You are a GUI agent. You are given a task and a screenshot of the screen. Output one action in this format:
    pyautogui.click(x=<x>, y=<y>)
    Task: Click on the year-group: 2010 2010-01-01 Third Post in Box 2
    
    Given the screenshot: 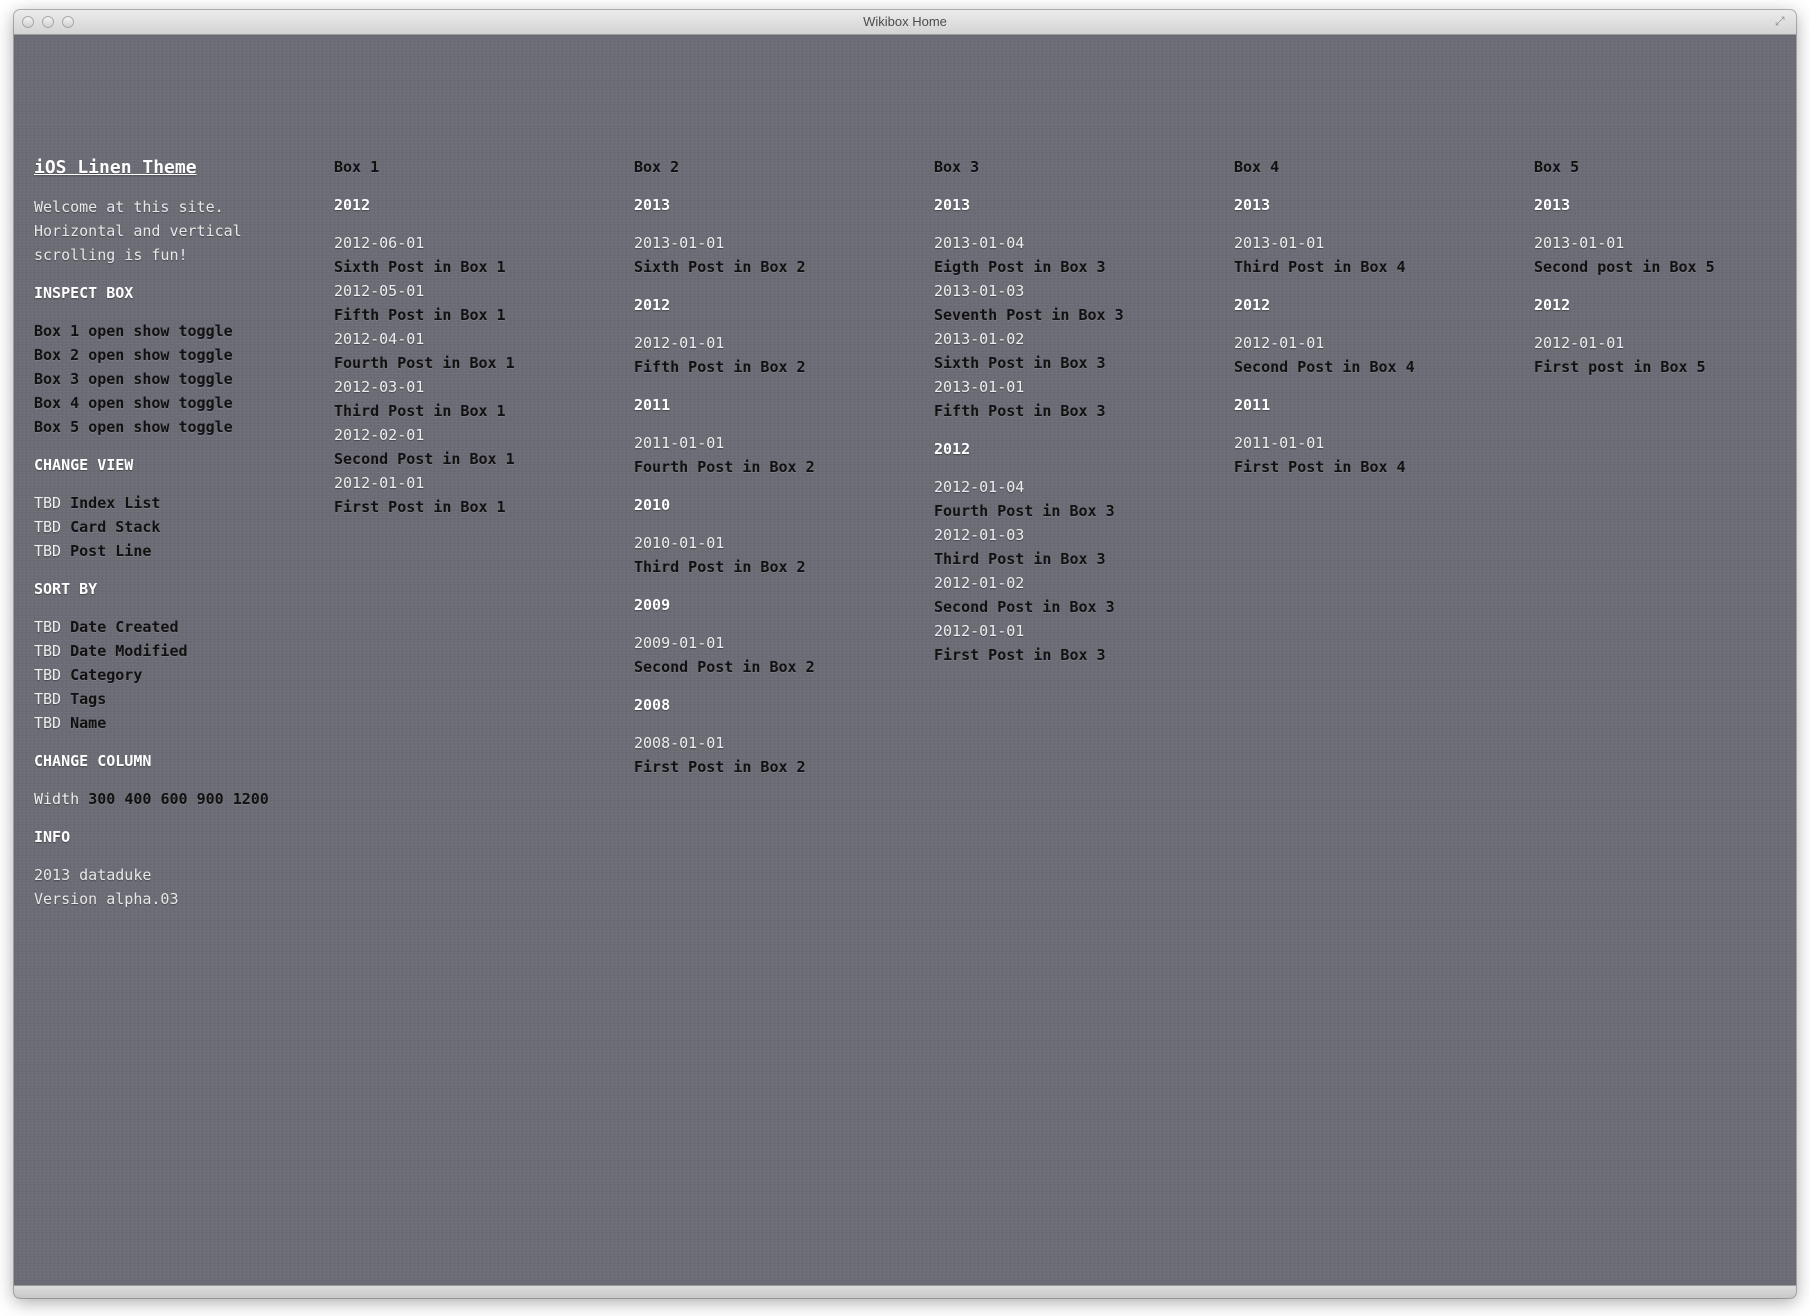 What is the action you would take?
    pyautogui.click(x=774, y=536)
    